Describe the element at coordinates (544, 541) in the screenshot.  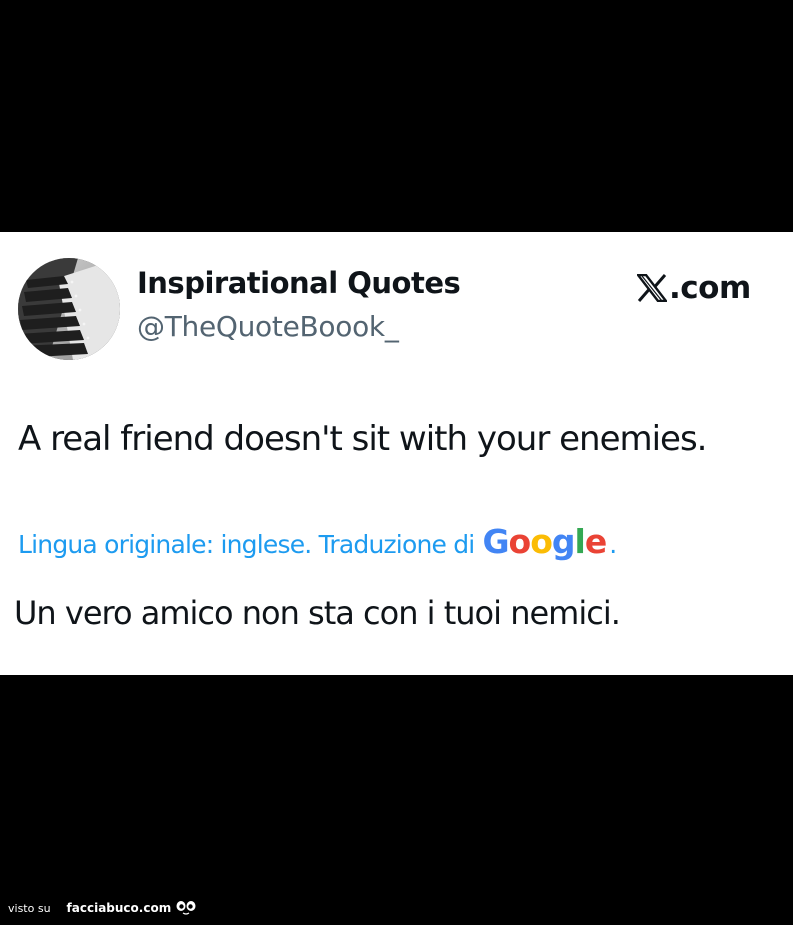
I see `google-logo: Google` at that location.